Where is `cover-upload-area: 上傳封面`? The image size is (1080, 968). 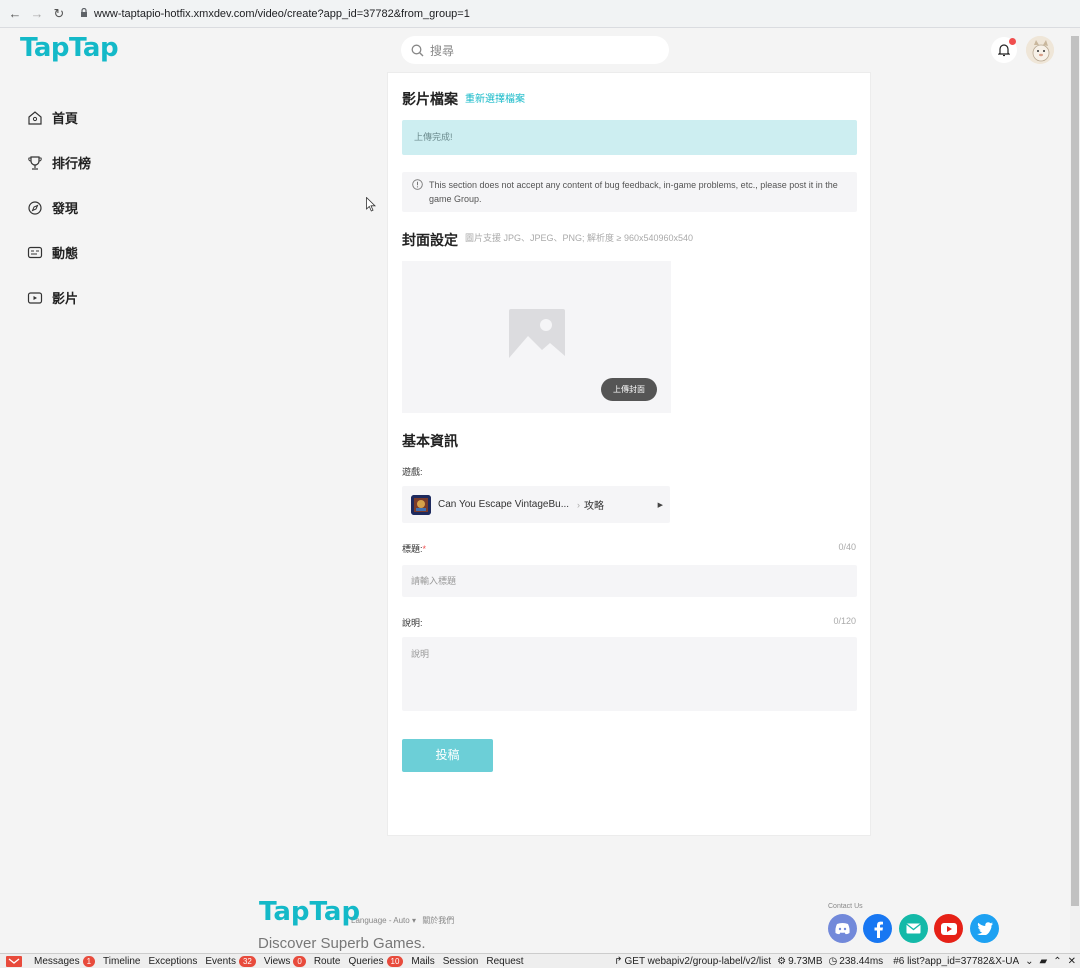 cover-upload-area: 上傳封面 is located at coordinates (536, 337).